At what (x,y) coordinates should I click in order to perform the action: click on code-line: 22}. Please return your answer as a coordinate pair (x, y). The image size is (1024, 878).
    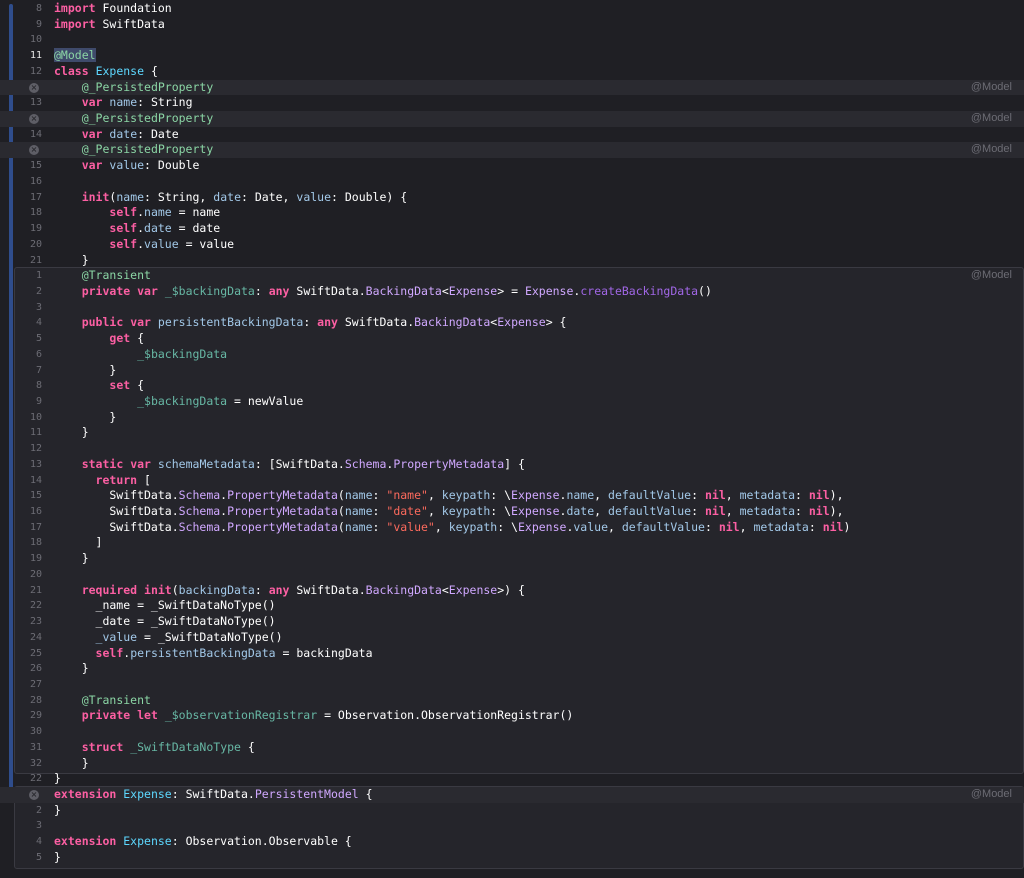
    Looking at the image, I should click on (512, 779).